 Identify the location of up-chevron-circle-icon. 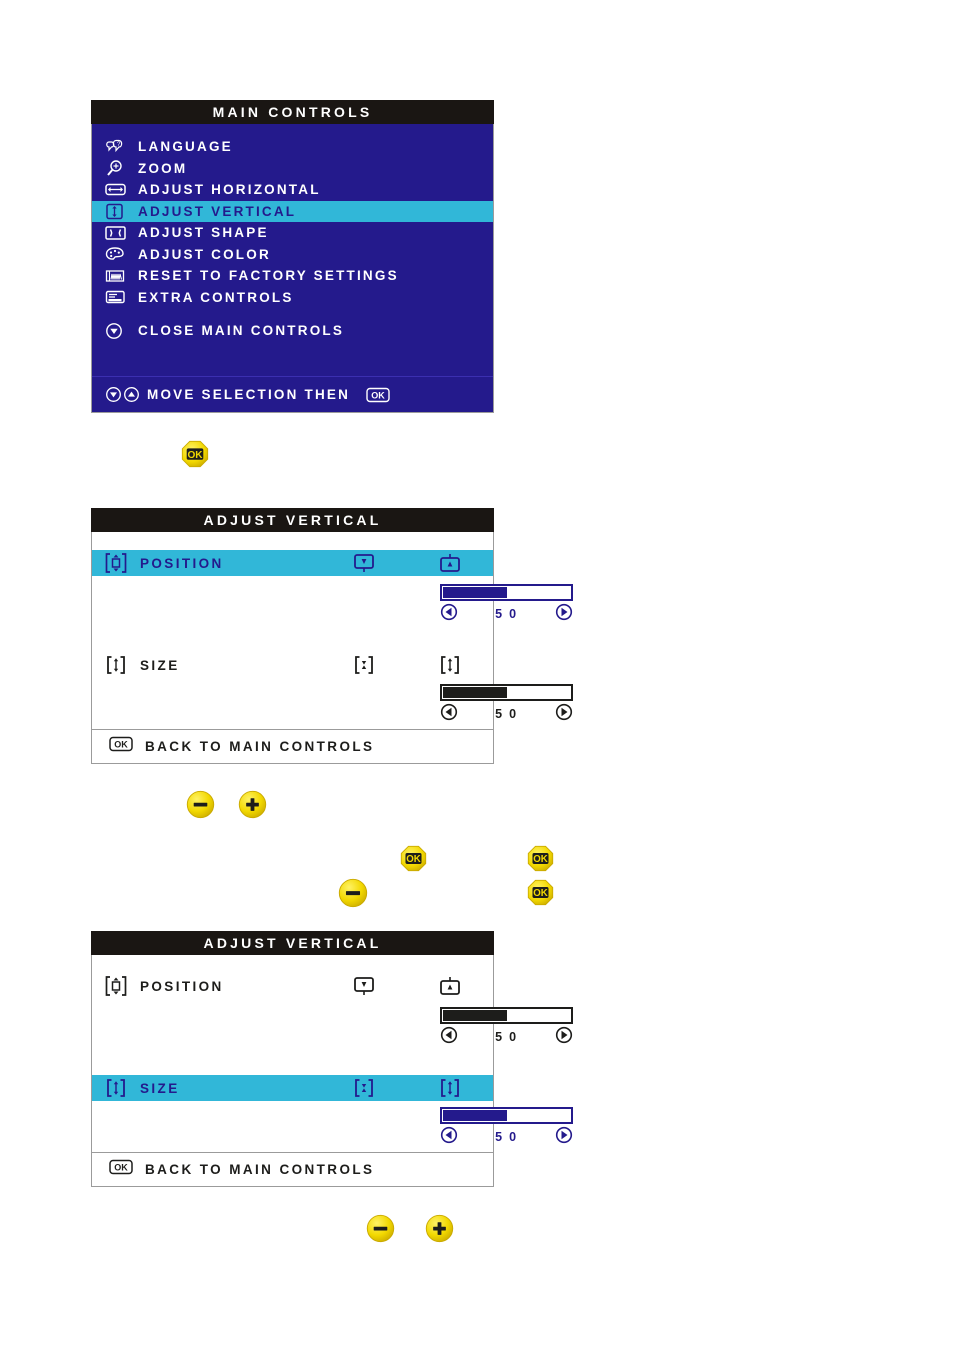
(131, 394).